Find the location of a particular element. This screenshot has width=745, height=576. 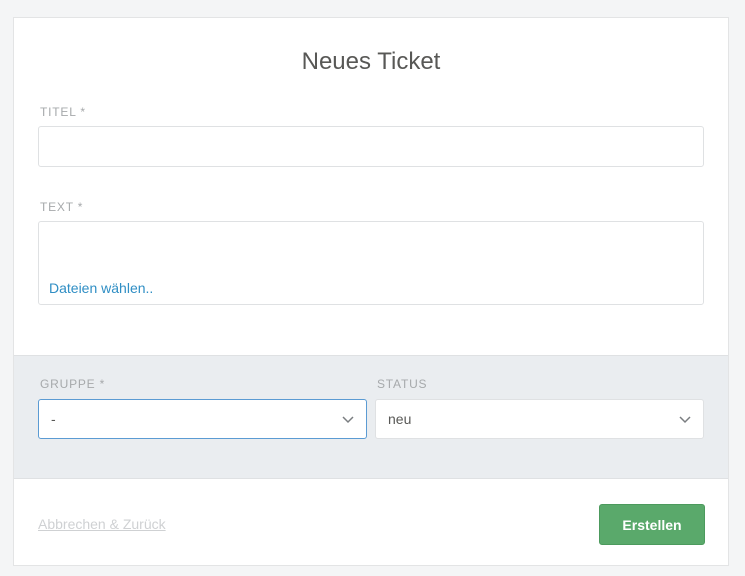

cancel-back-link: Abbrechen & Zurück is located at coordinates (102, 524).